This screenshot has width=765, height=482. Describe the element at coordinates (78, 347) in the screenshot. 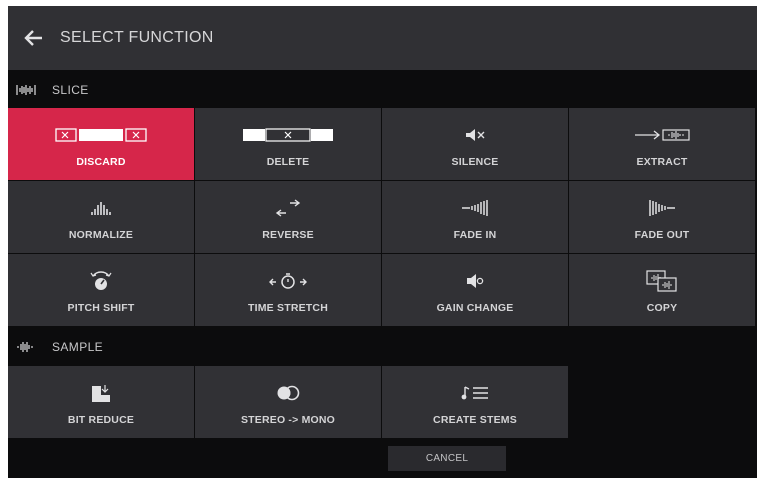

I see `section-label-sample: SAMPLE` at that location.